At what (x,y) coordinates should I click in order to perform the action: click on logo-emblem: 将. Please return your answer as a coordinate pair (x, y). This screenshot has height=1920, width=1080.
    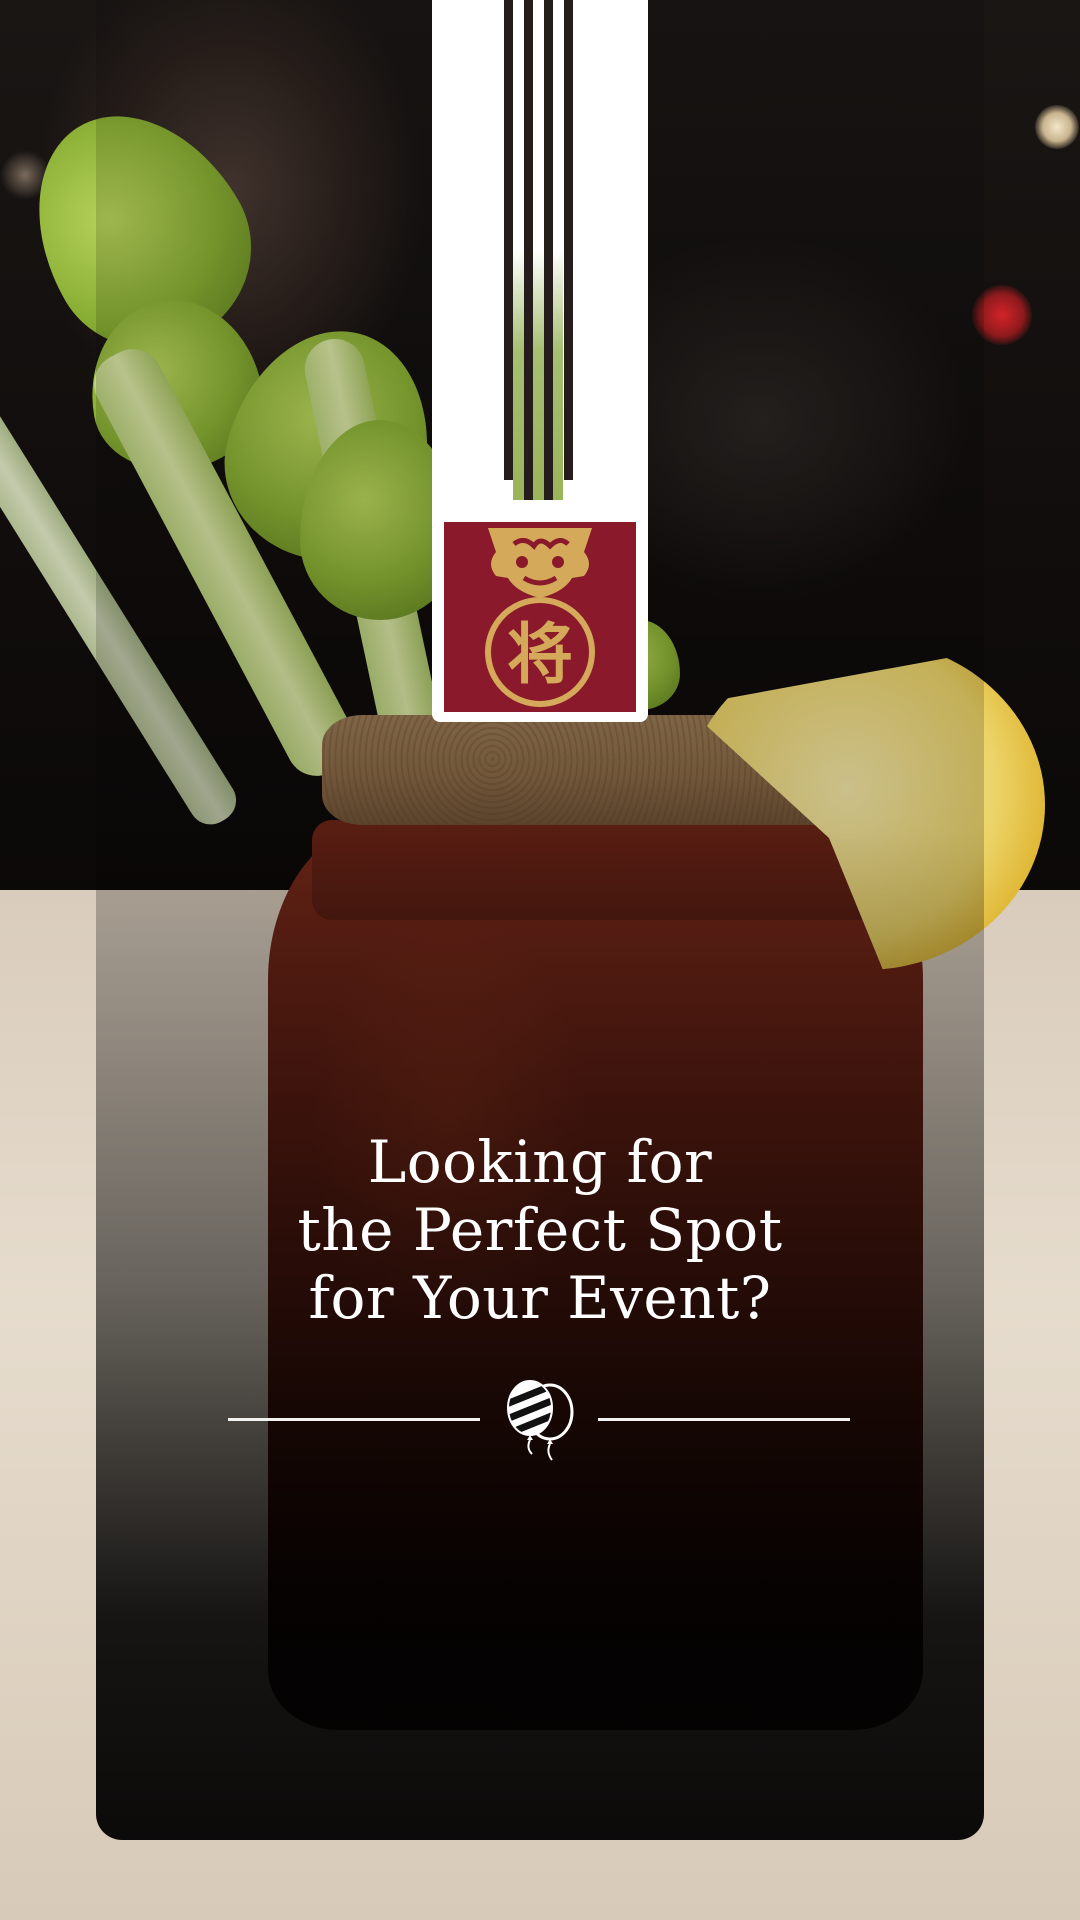
    Looking at the image, I should click on (540, 617).